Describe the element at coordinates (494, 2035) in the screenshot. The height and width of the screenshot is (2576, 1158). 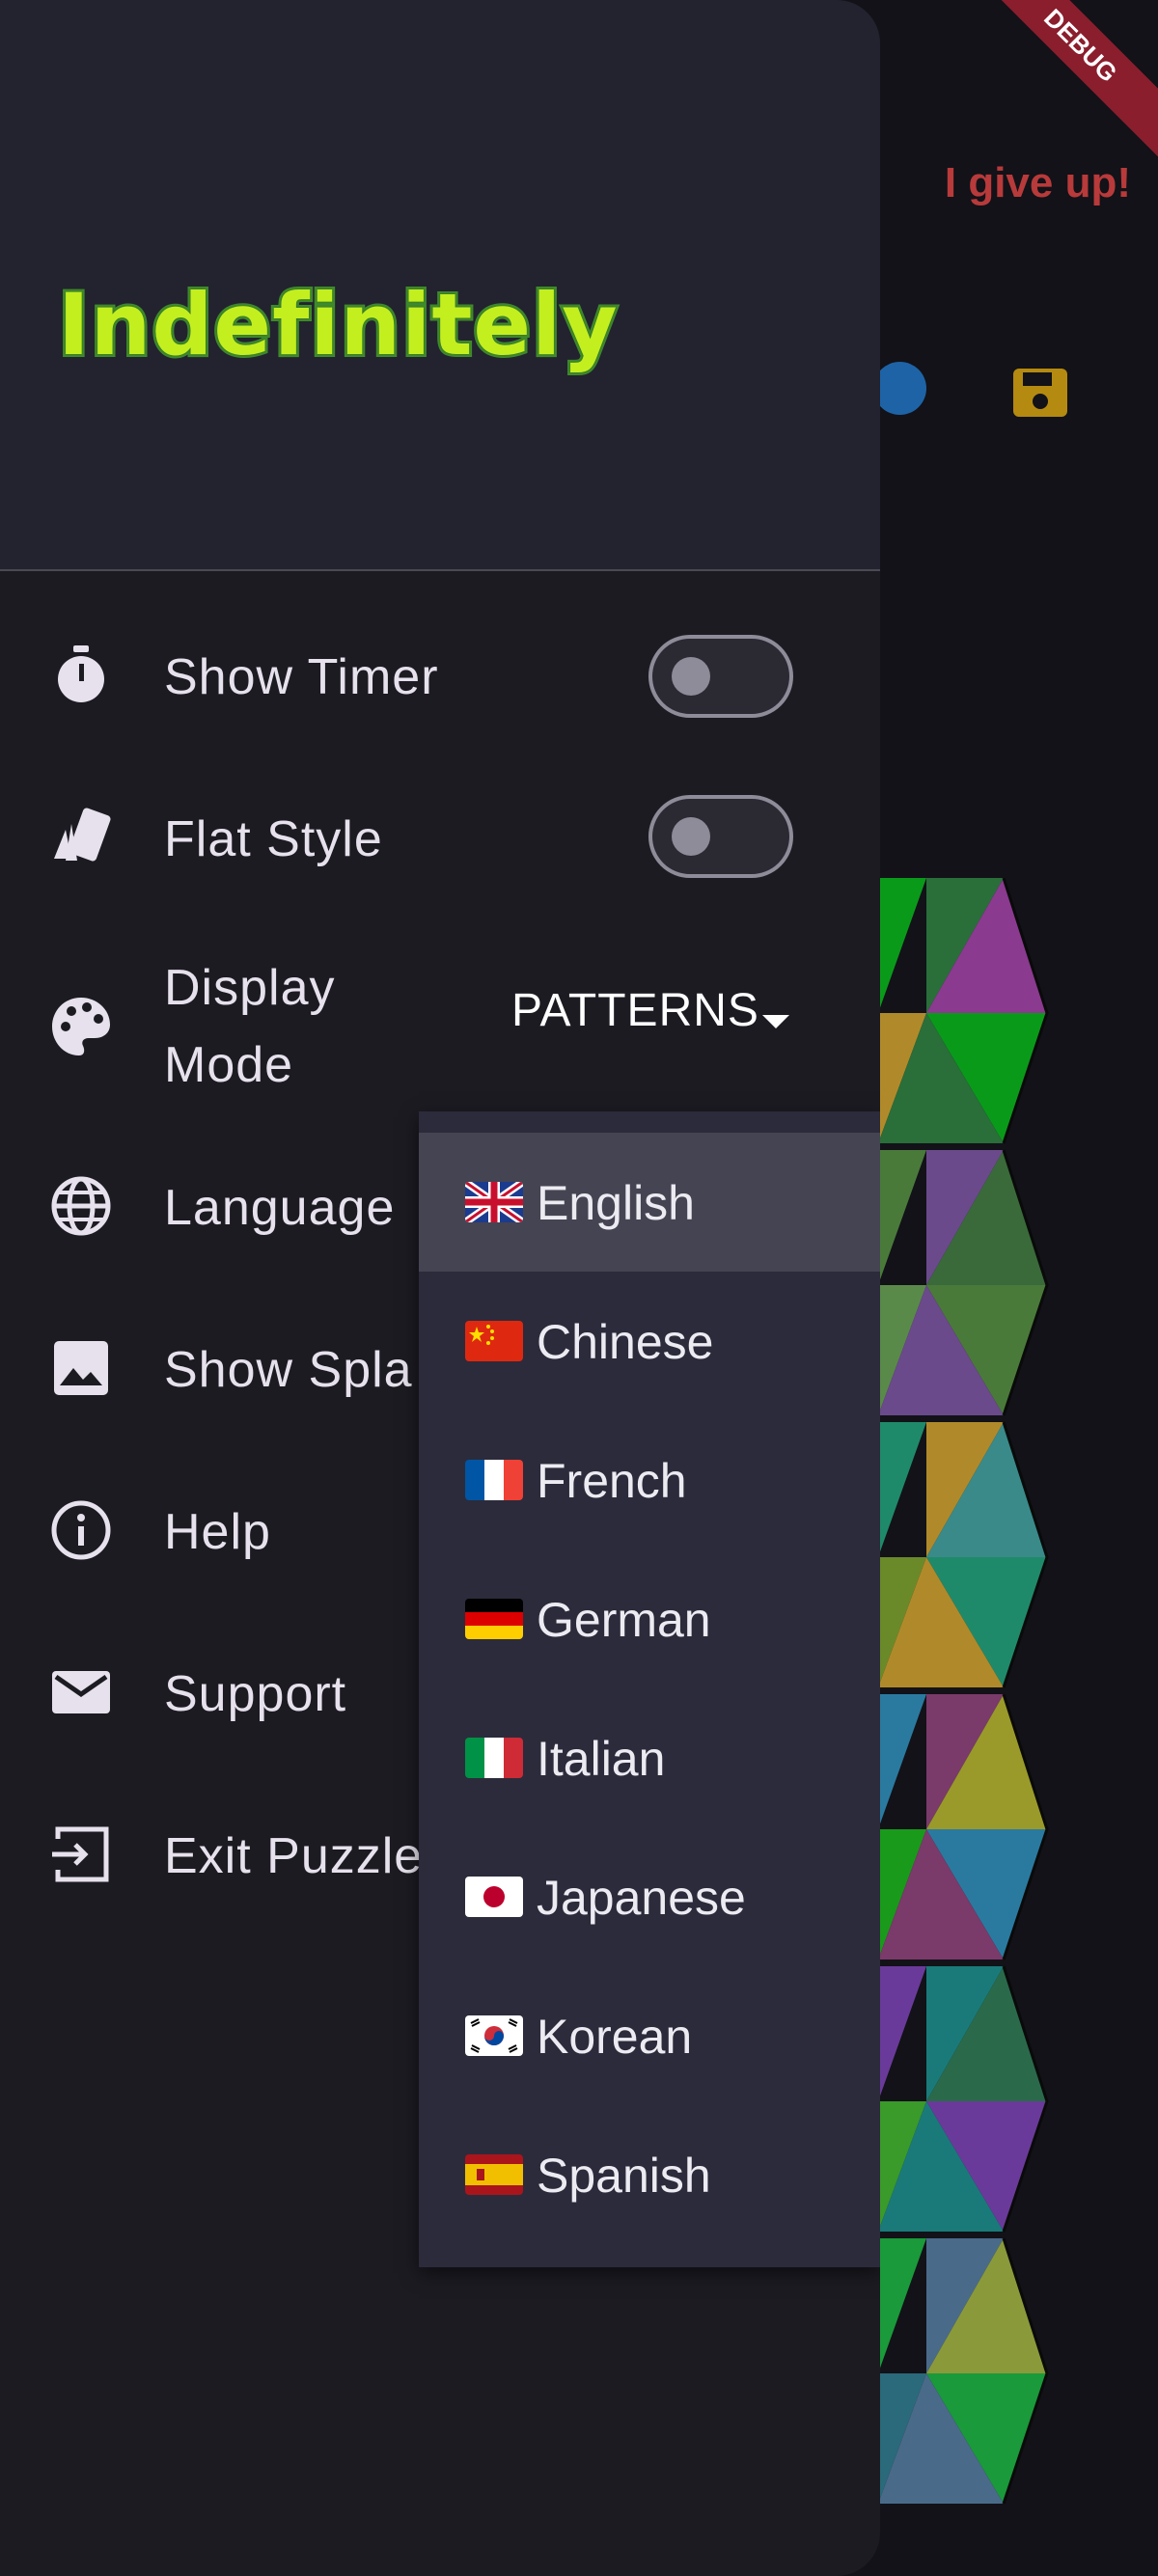
I see `korea-flag-icon` at that location.